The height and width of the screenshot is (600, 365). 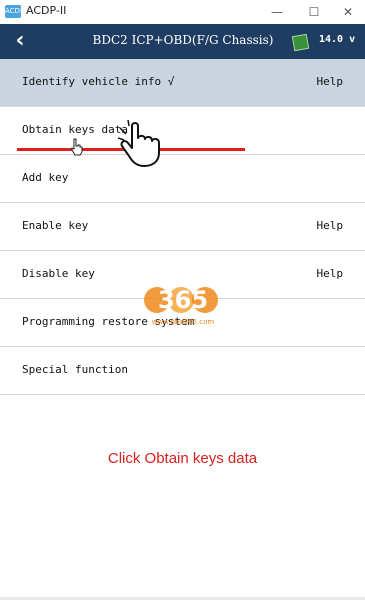 I want to click on app-header: ‹ BDC2 ICP+OBD(F/G Chassis) 14.0 v, so click(x=182, y=41).